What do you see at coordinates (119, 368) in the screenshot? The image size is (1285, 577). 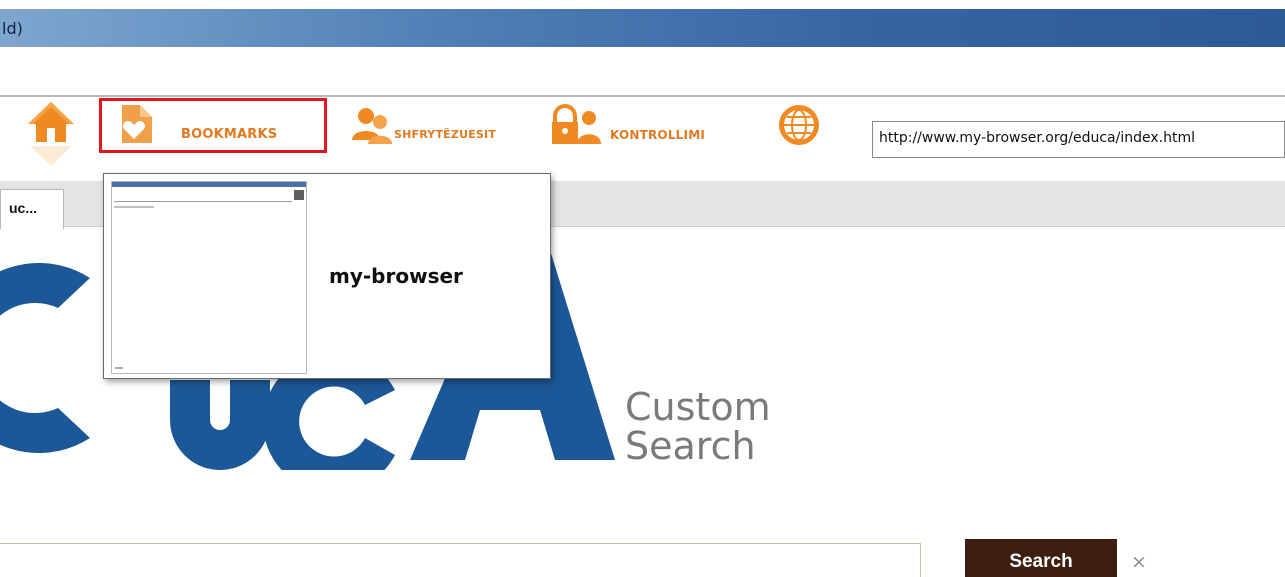 I see `thumb-footer` at bounding box center [119, 368].